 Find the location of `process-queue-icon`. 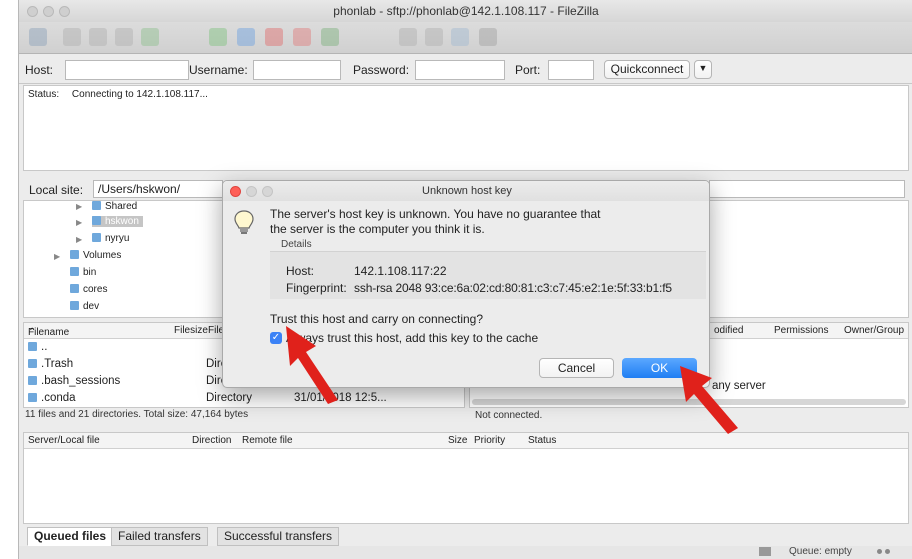

process-queue-icon is located at coordinates (218, 37).